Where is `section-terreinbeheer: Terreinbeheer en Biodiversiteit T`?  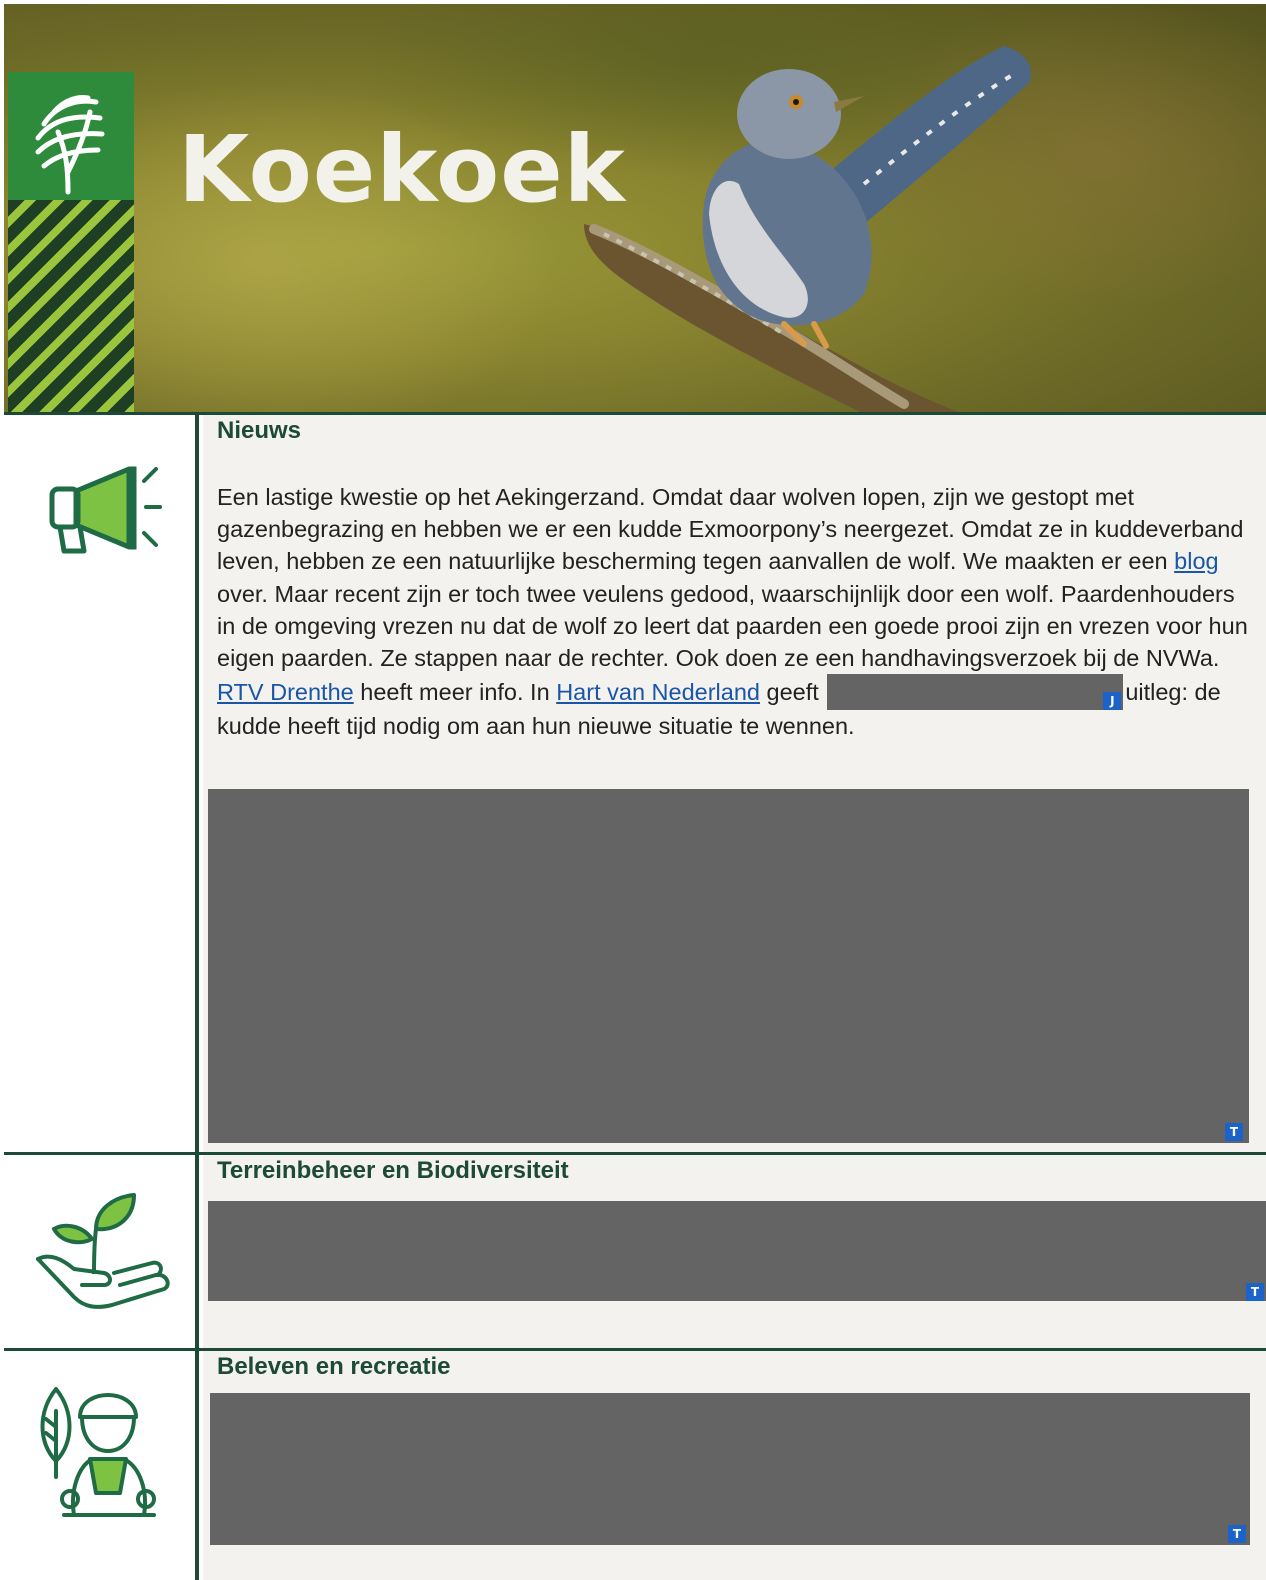 section-terreinbeheer: Terreinbeheer en Biodiversiteit T is located at coordinates (635, 1250).